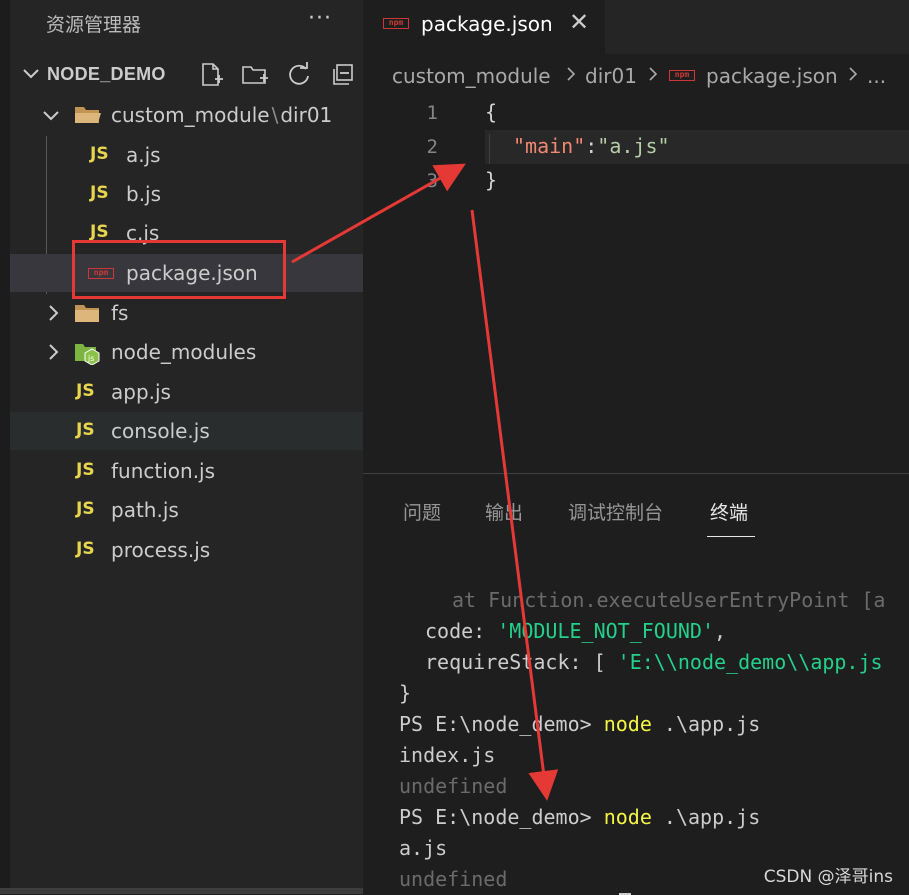 Image resolution: width=909 pixels, height=895 pixels. What do you see at coordinates (447, 755) in the screenshot?
I see `terminal-line: index.js` at bounding box center [447, 755].